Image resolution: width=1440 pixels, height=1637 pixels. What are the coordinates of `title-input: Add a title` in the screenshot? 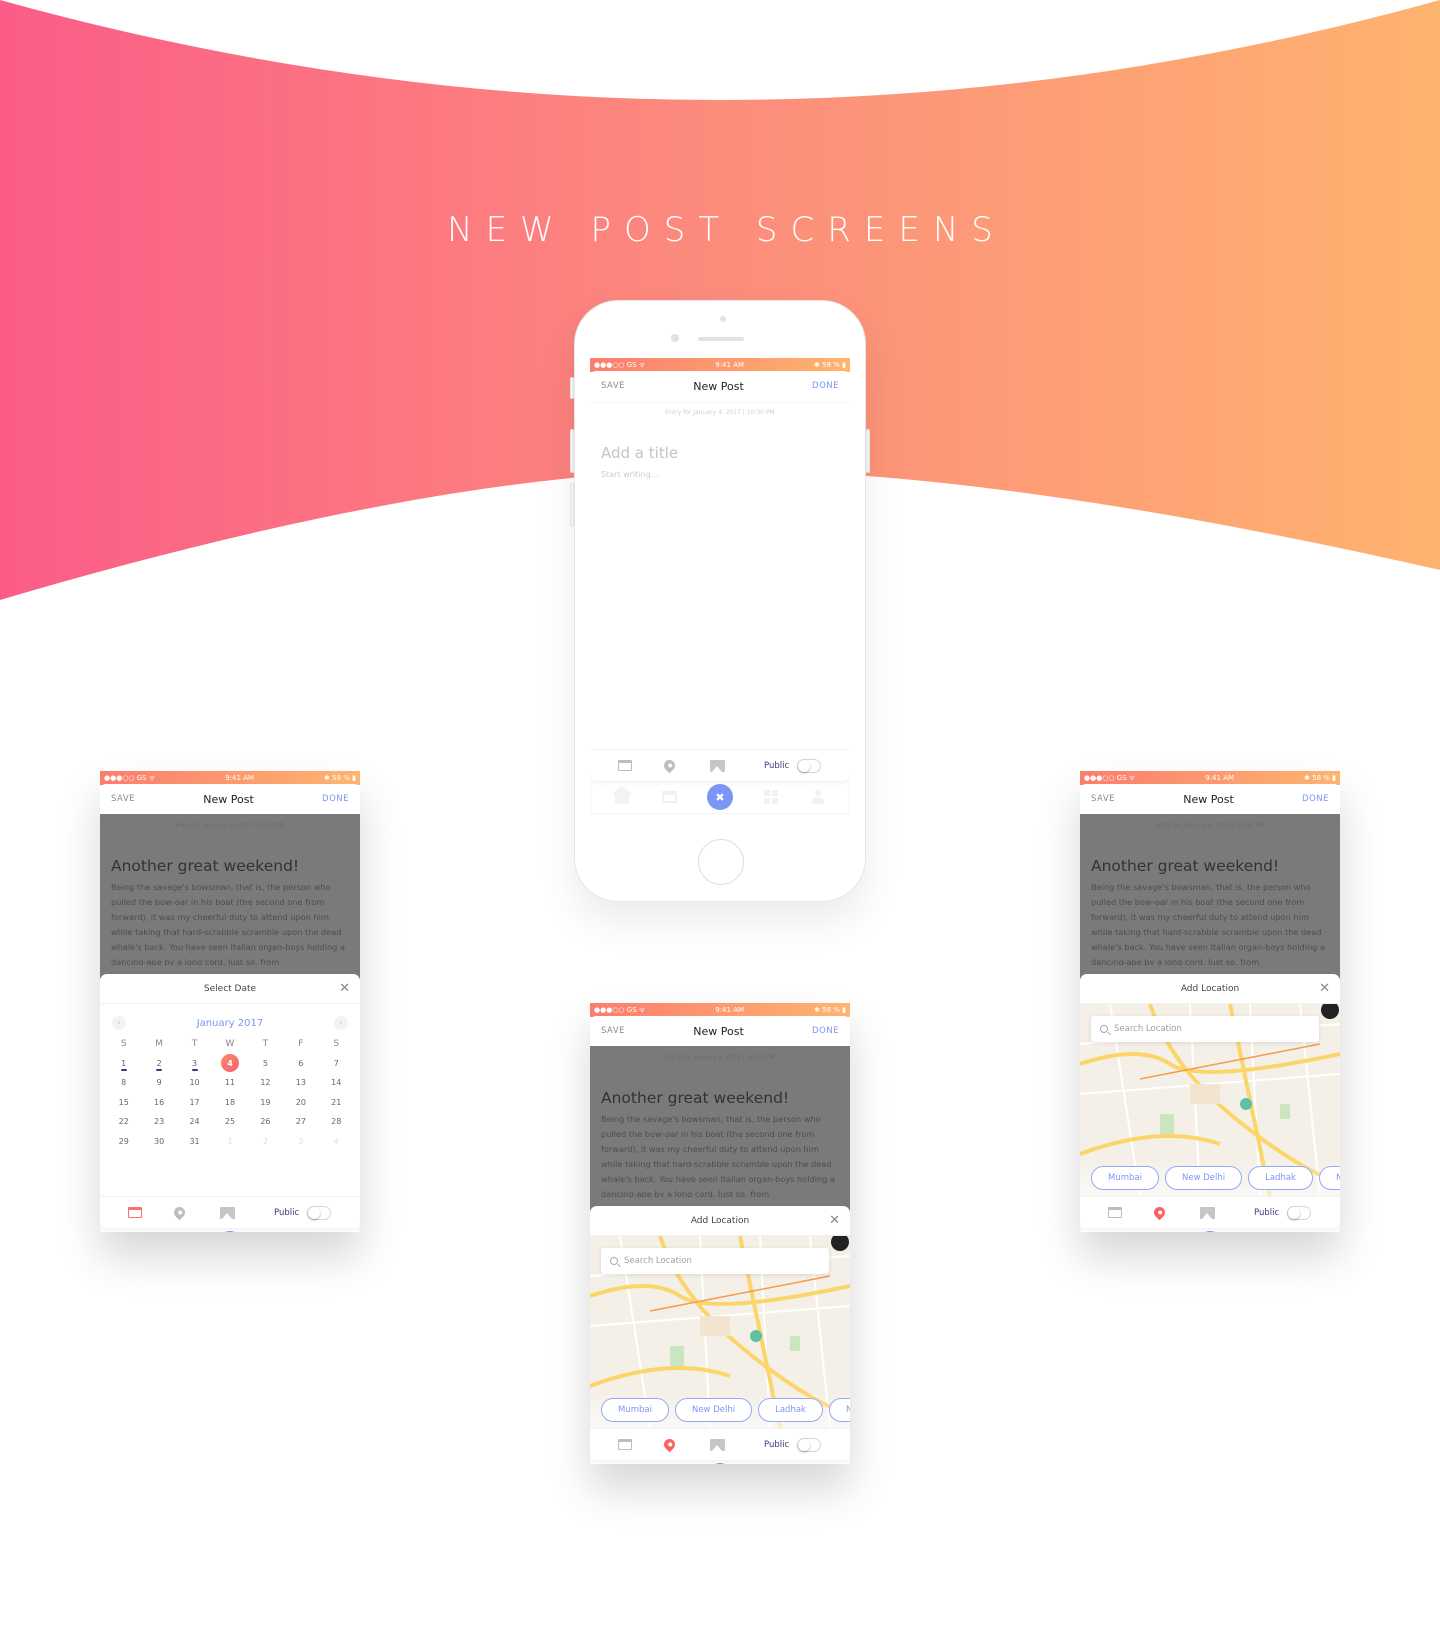 It's located at (720, 439).